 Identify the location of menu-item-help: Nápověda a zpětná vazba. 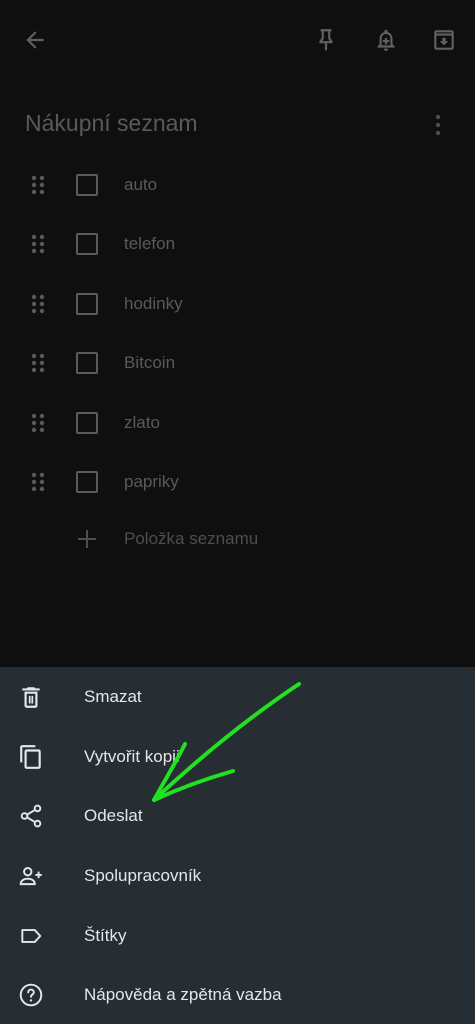
(237, 994).